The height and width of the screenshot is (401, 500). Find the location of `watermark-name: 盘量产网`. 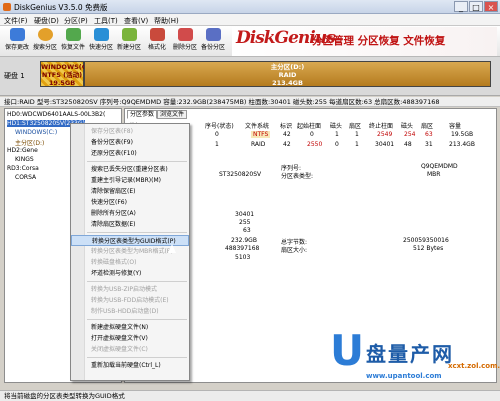

watermark-name: 盘量产网 is located at coordinates (410, 354).